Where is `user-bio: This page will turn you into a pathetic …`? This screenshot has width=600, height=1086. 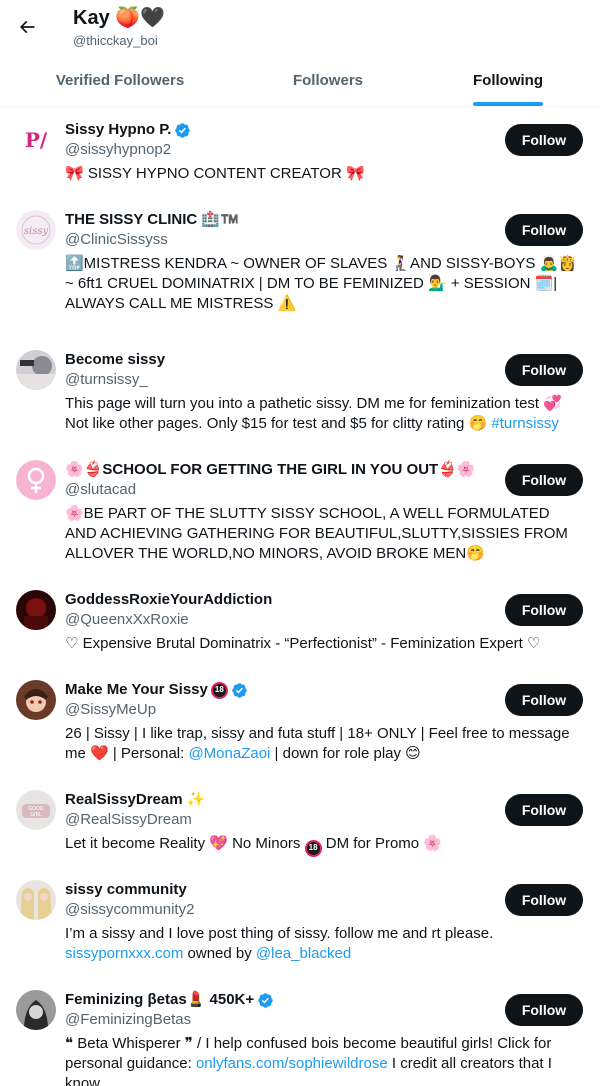
user-bio: This page will turn you into a pathetic … is located at coordinates (324, 414).